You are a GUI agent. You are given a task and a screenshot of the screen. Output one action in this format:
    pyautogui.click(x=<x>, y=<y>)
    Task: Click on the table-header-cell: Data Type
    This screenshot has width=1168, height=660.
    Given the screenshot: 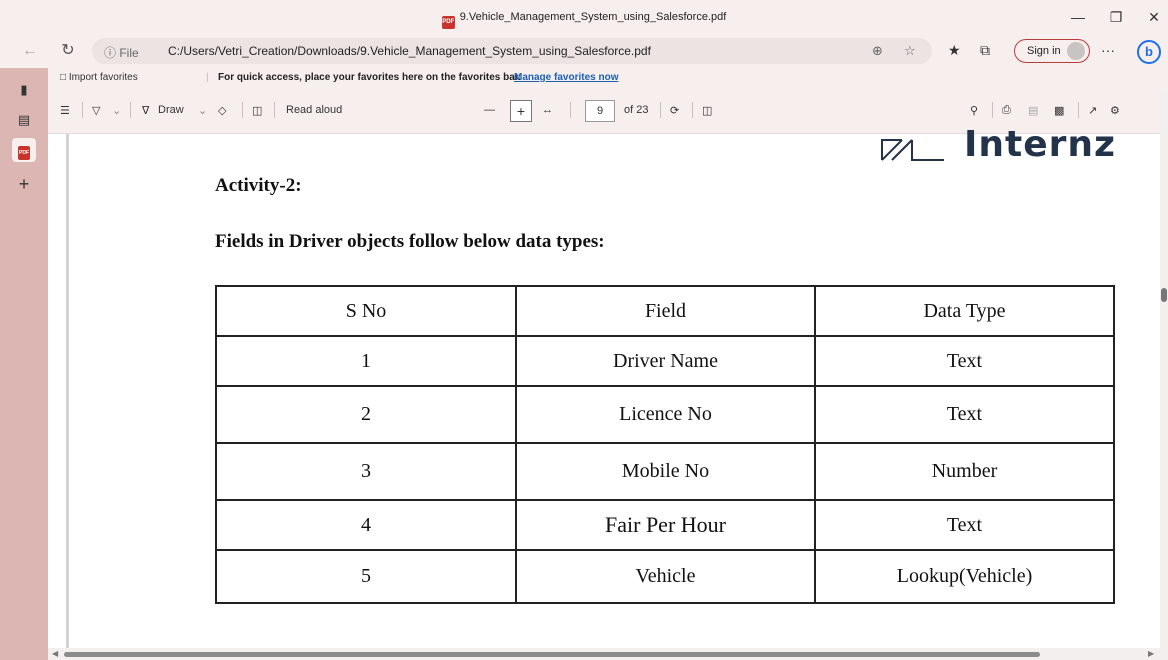 What is the action you would take?
    pyautogui.click(x=964, y=311)
    